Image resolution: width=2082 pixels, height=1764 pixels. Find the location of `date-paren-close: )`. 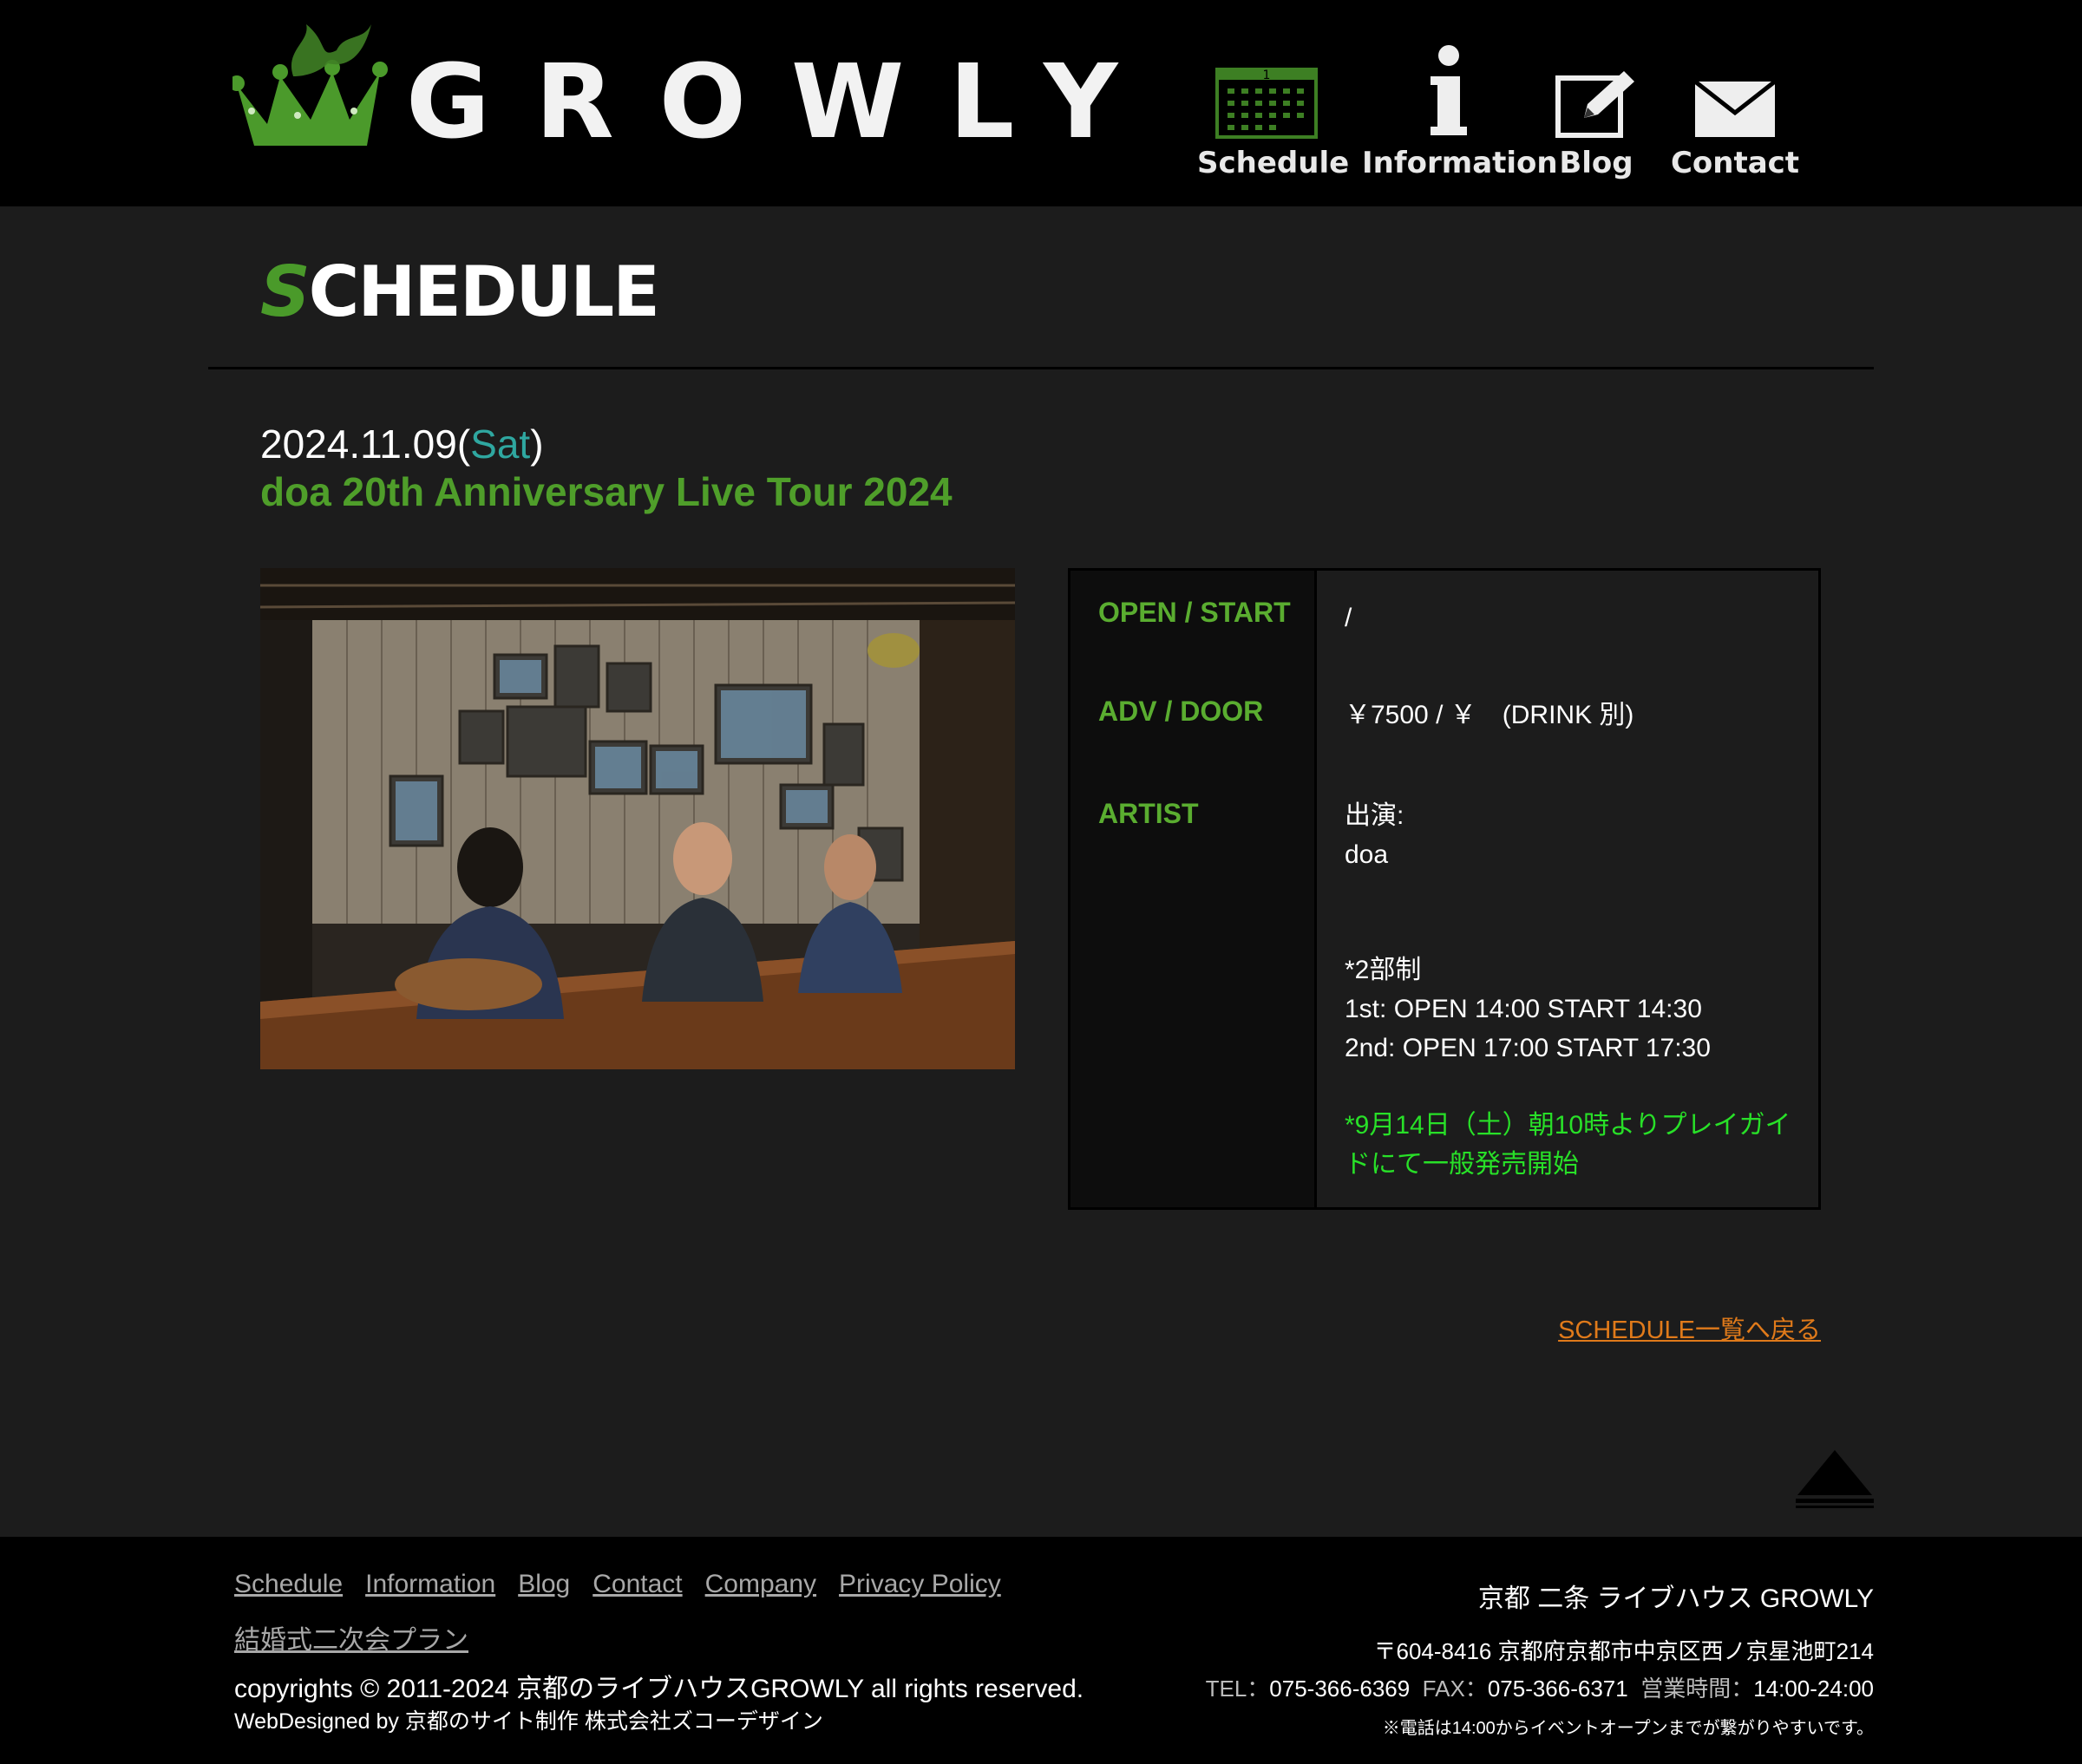

date-paren-close: ) is located at coordinates (537, 444).